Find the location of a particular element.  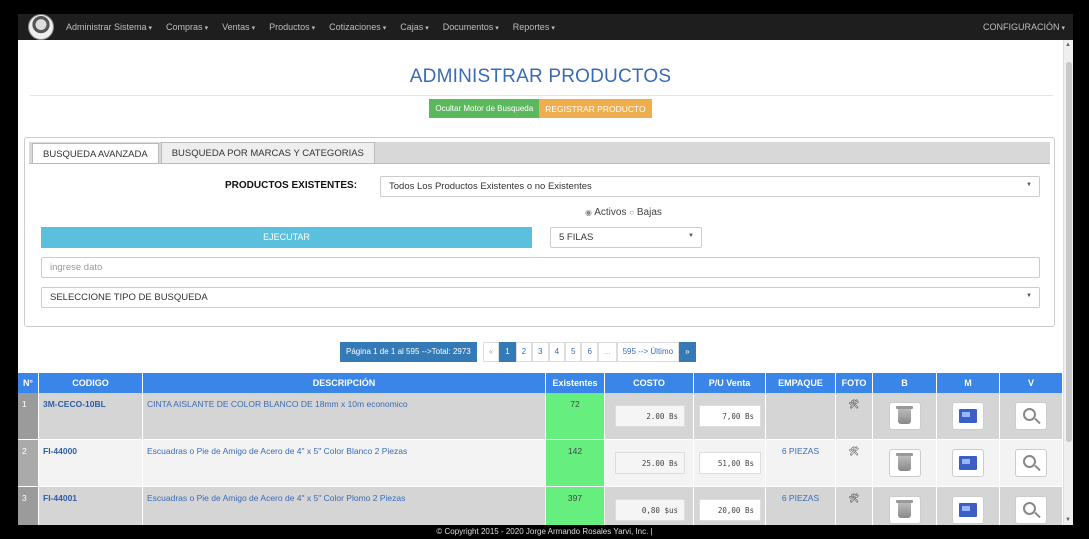

cost-cell: 2.00 Bs is located at coordinates (649, 416).